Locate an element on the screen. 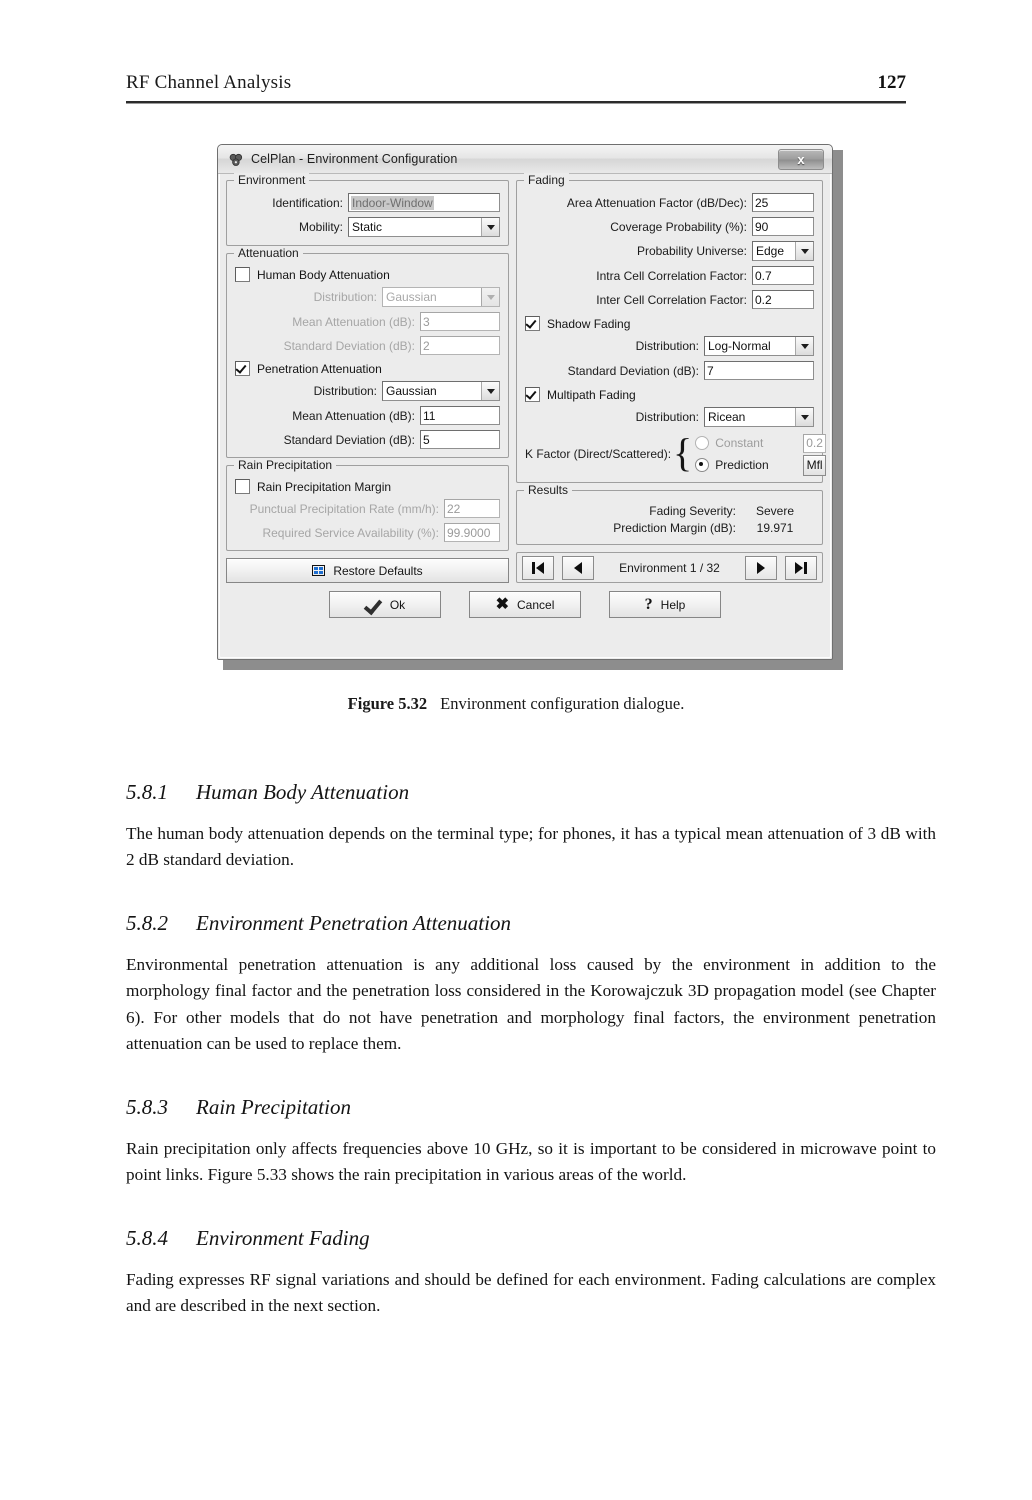  prediction-margin-label: Prediction Margin (dB): is located at coordinates (674, 528).